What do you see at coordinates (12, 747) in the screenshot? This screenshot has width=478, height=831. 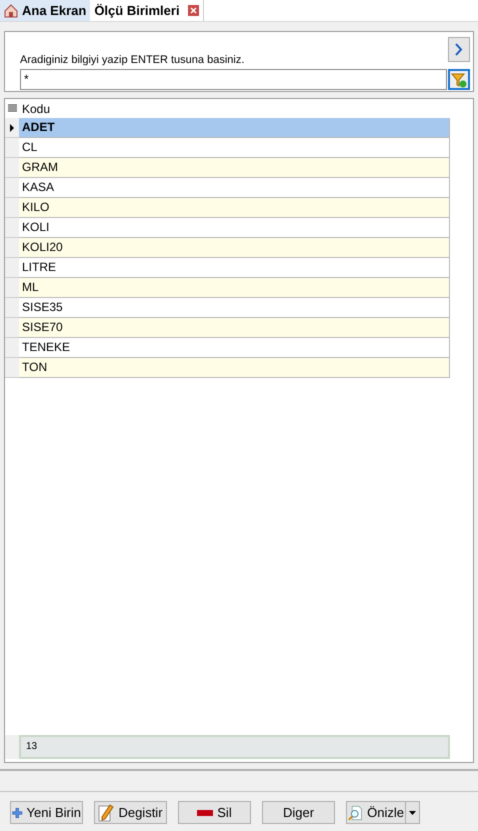 I see `footer-indicator` at bounding box center [12, 747].